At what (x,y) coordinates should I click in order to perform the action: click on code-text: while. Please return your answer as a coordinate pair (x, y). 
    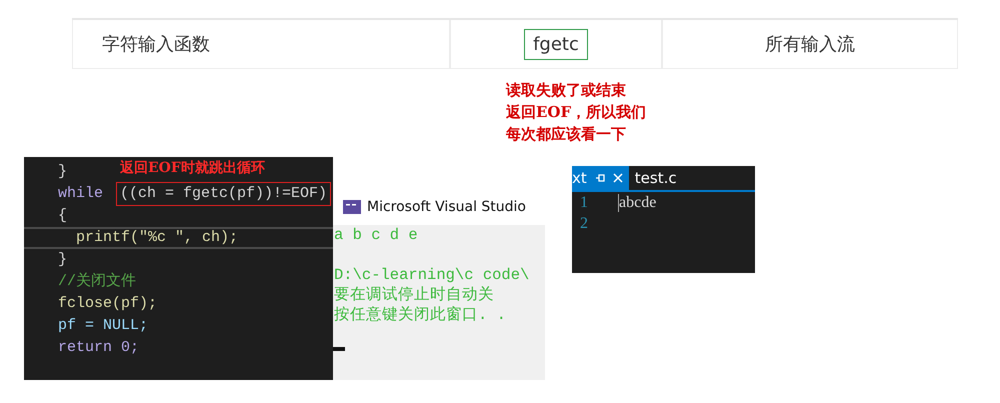
    Looking at the image, I should click on (80, 194).